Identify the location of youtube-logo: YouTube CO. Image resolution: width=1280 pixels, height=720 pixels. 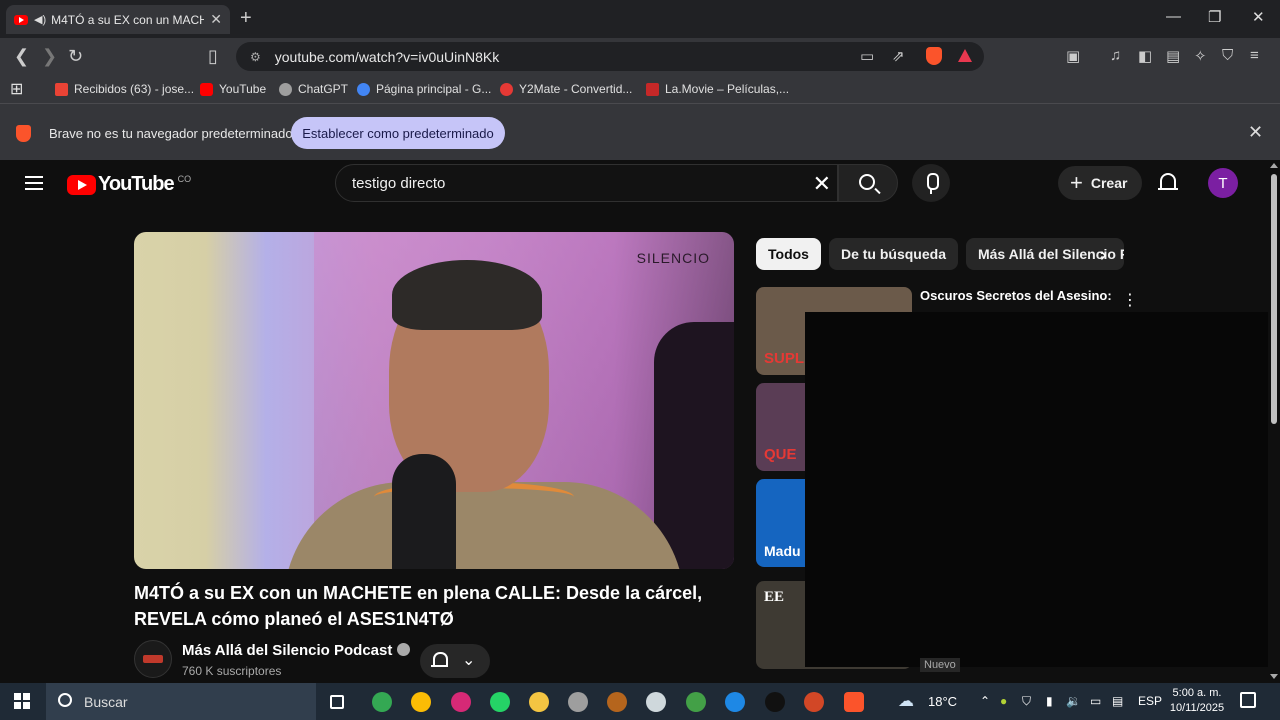
(129, 184).